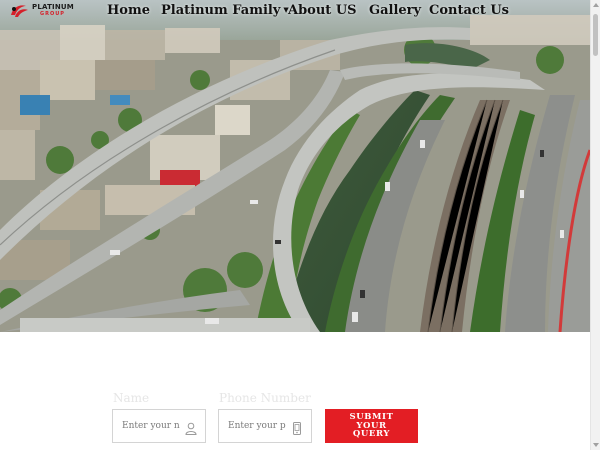 This screenshot has width=600, height=450. What do you see at coordinates (221, 10) in the screenshot?
I see `nav-platinum-family-label: Platinum Family` at bounding box center [221, 10].